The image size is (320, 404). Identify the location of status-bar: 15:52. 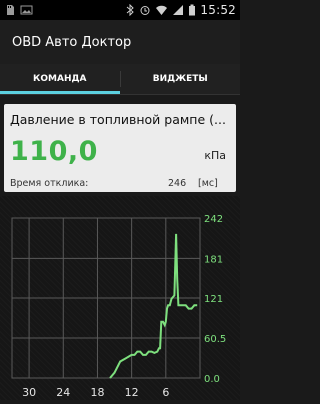
(120, 10).